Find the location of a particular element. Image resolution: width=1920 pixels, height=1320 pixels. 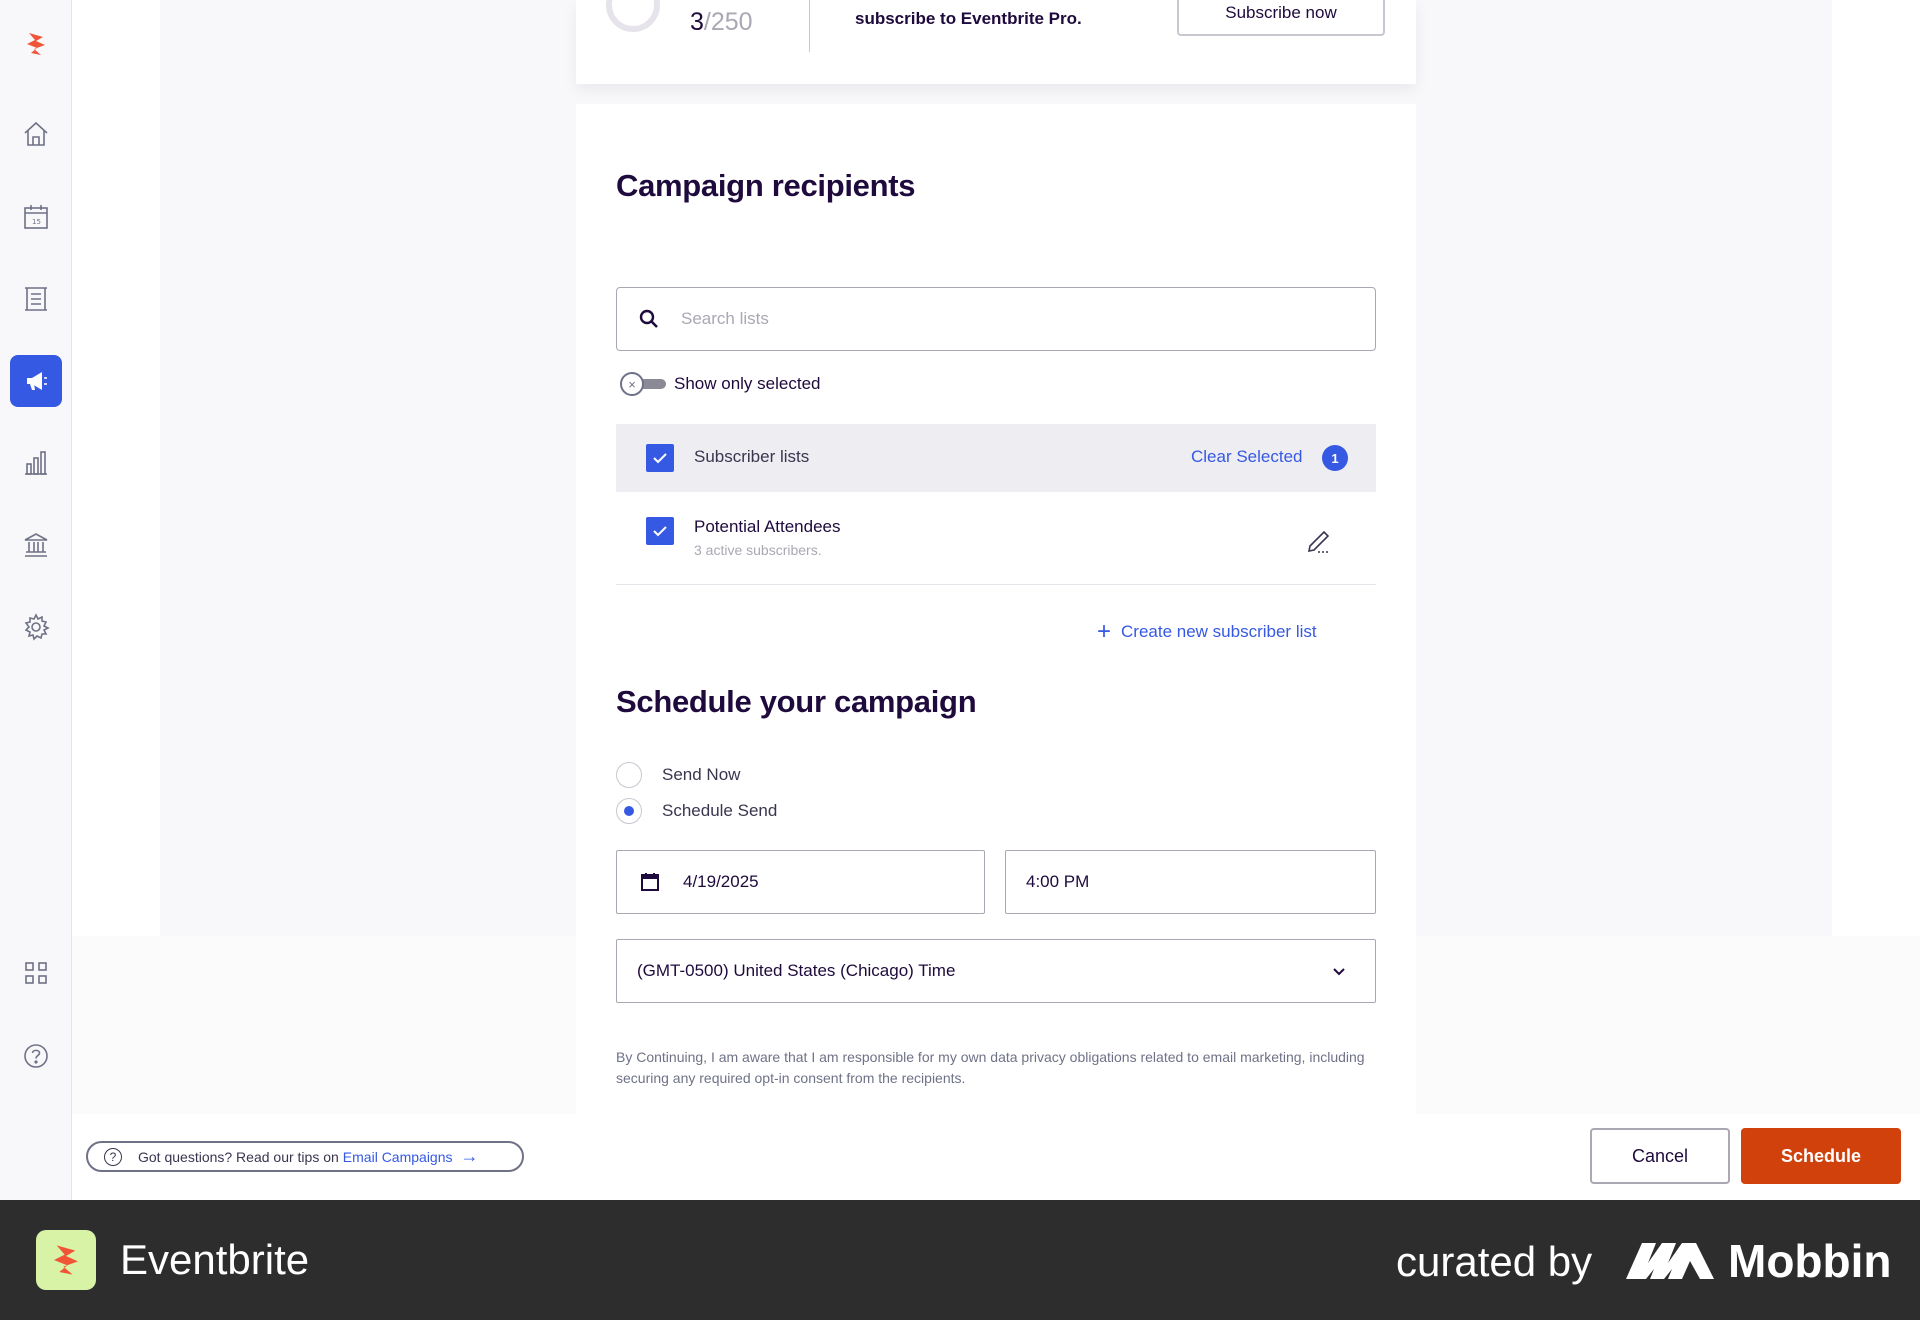

search-field is located at coordinates (996, 319).